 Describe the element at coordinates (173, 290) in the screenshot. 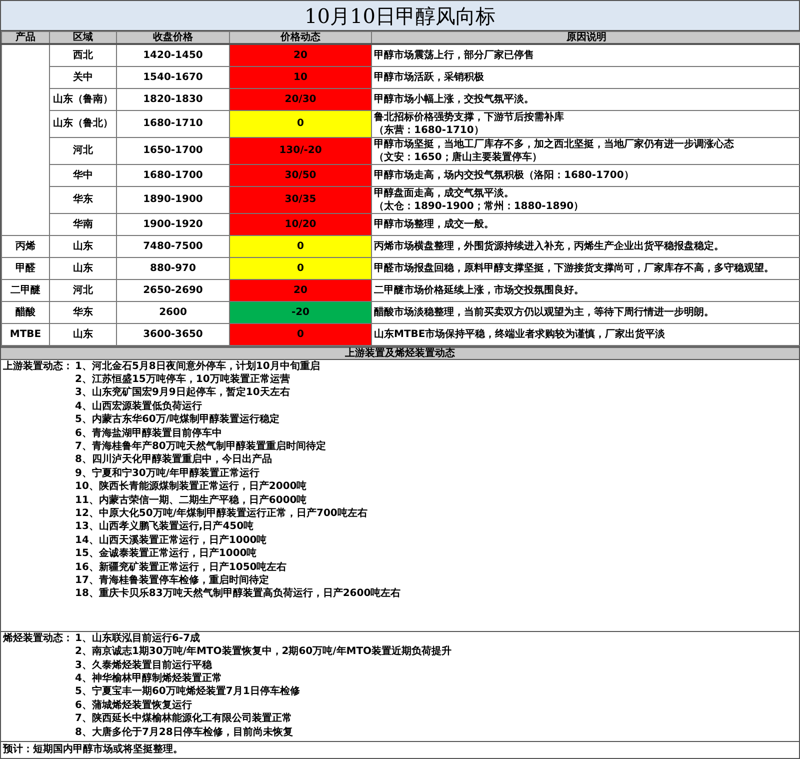

I see `price-cell: 2650-2690` at that location.